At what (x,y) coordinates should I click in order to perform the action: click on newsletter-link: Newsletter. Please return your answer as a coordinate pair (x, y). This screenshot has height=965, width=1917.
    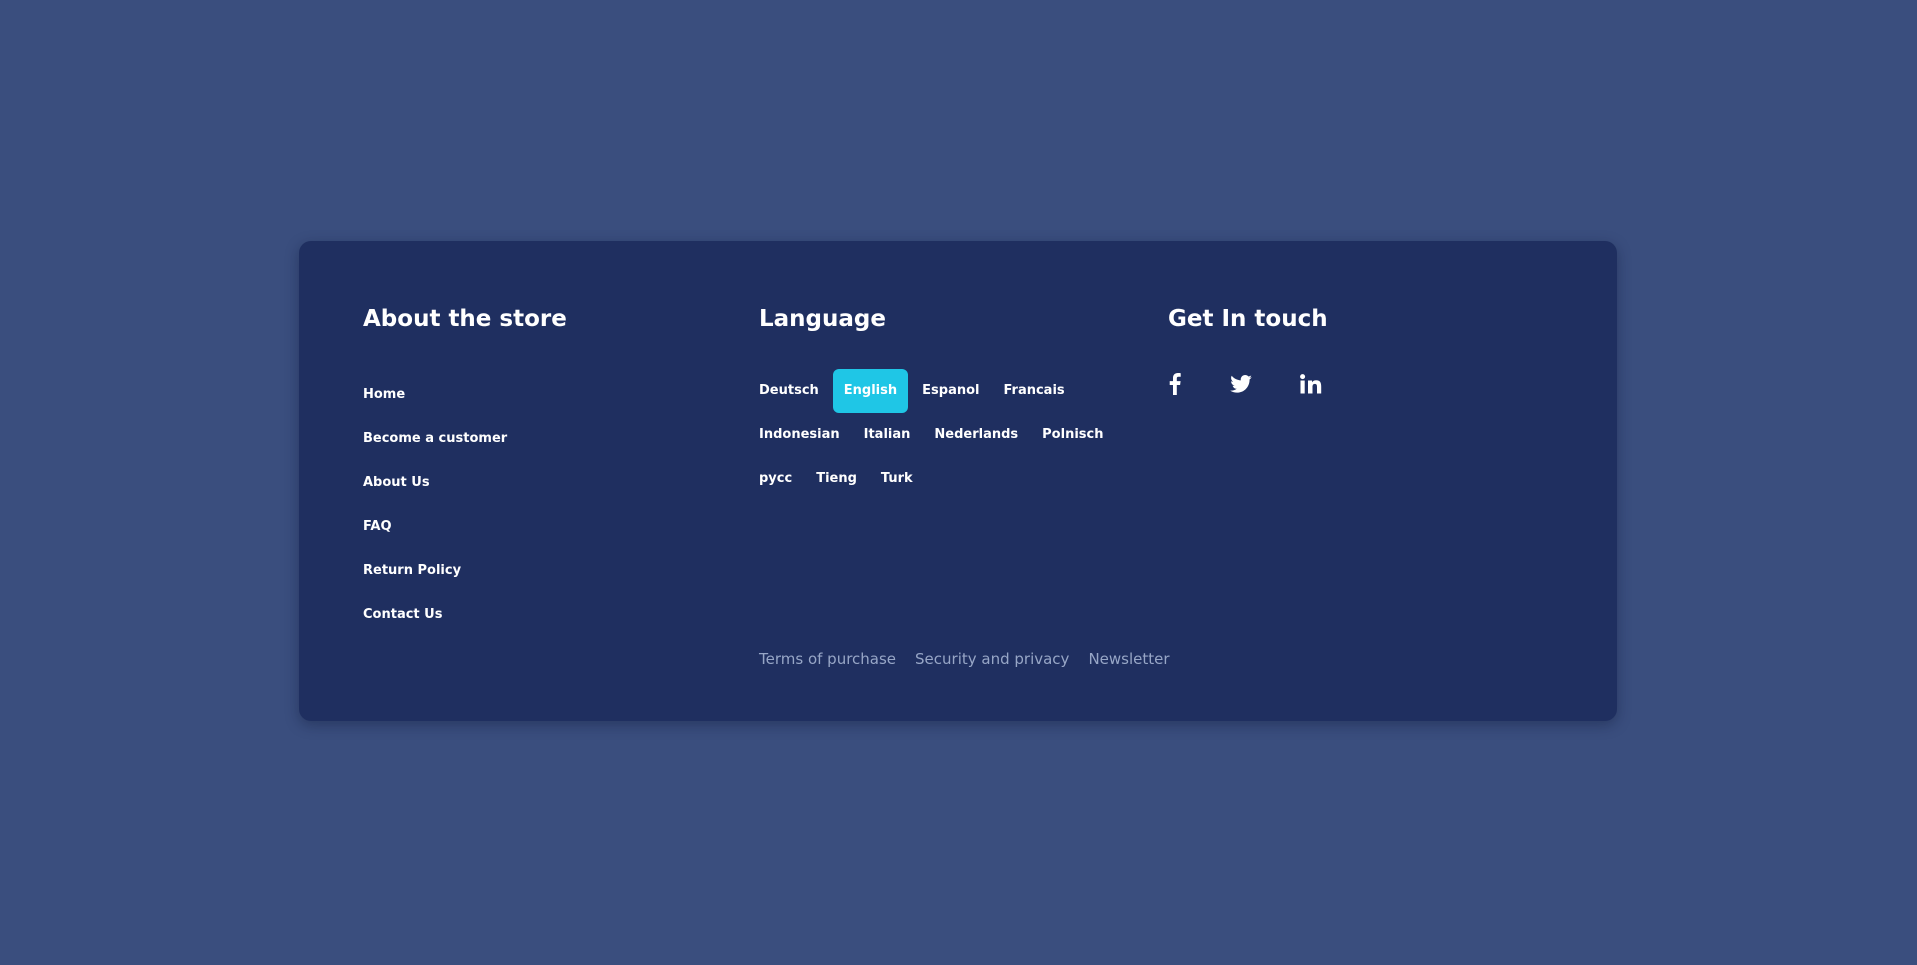
    Looking at the image, I should click on (1128, 659).